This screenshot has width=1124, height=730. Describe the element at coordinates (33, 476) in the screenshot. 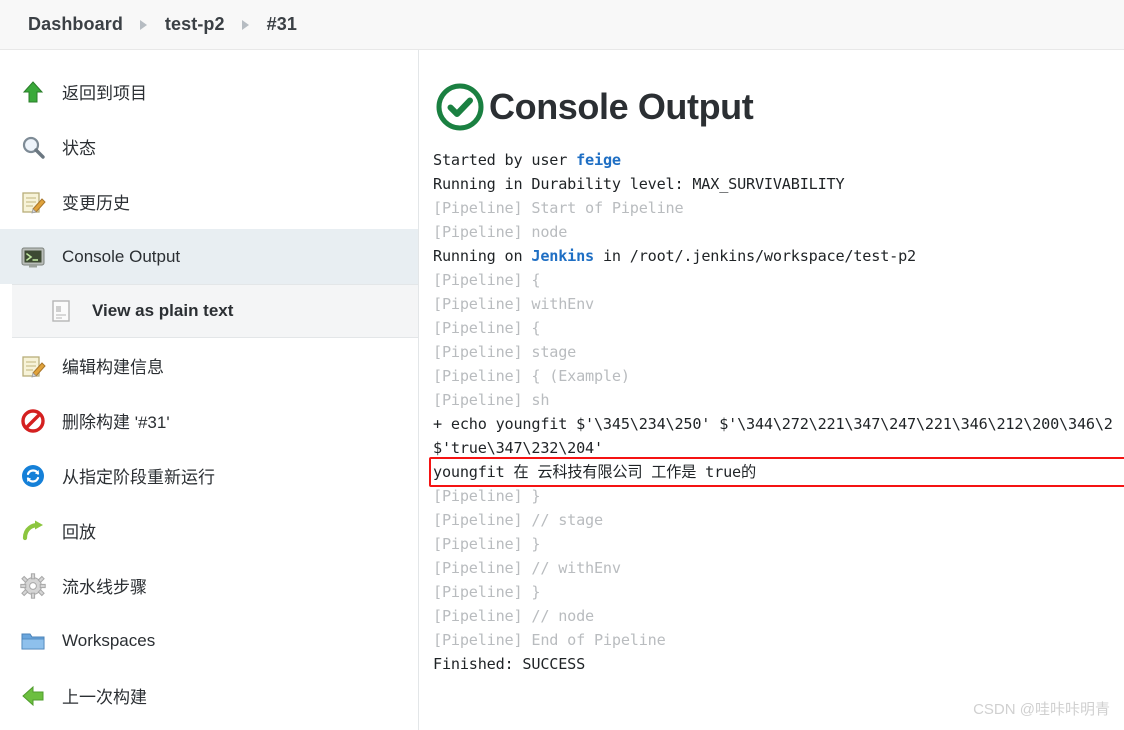

I see `blue-refresh-icon` at that location.